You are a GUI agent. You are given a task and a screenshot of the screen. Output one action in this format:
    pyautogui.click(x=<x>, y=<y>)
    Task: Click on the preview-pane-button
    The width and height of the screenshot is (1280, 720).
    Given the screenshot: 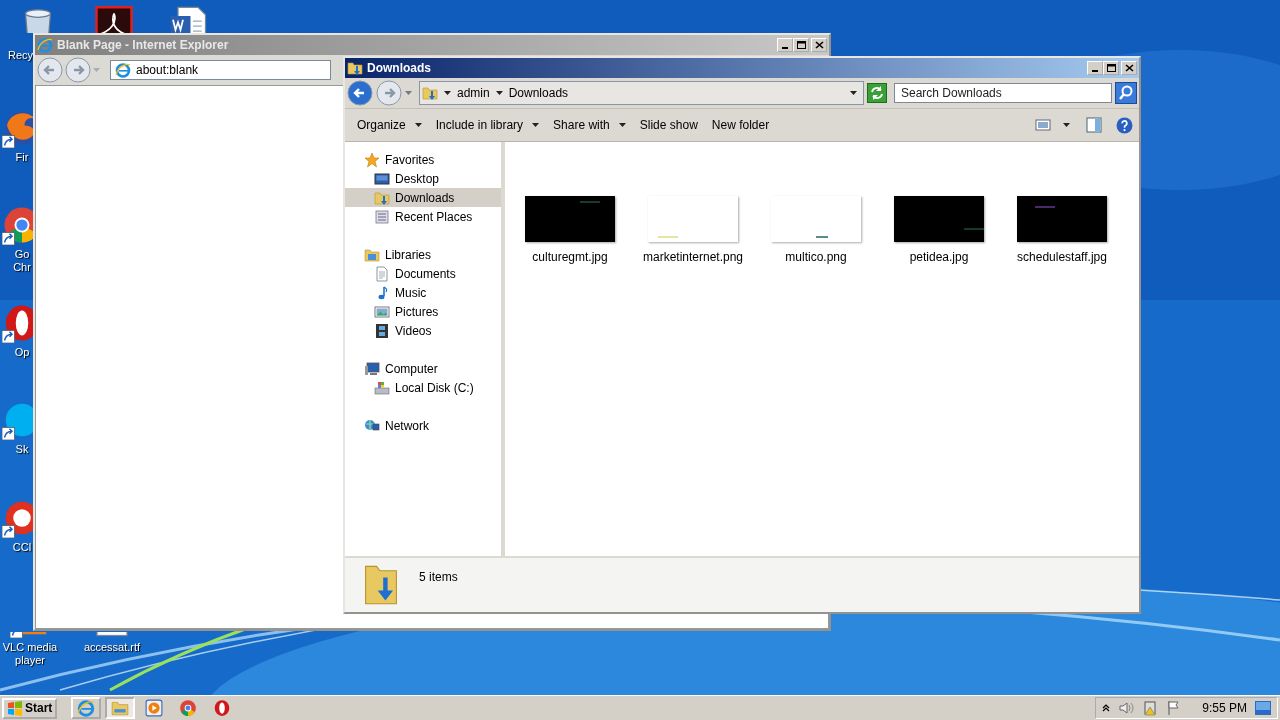 What is the action you would take?
    pyautogui.click(x=1094, y=125)
    